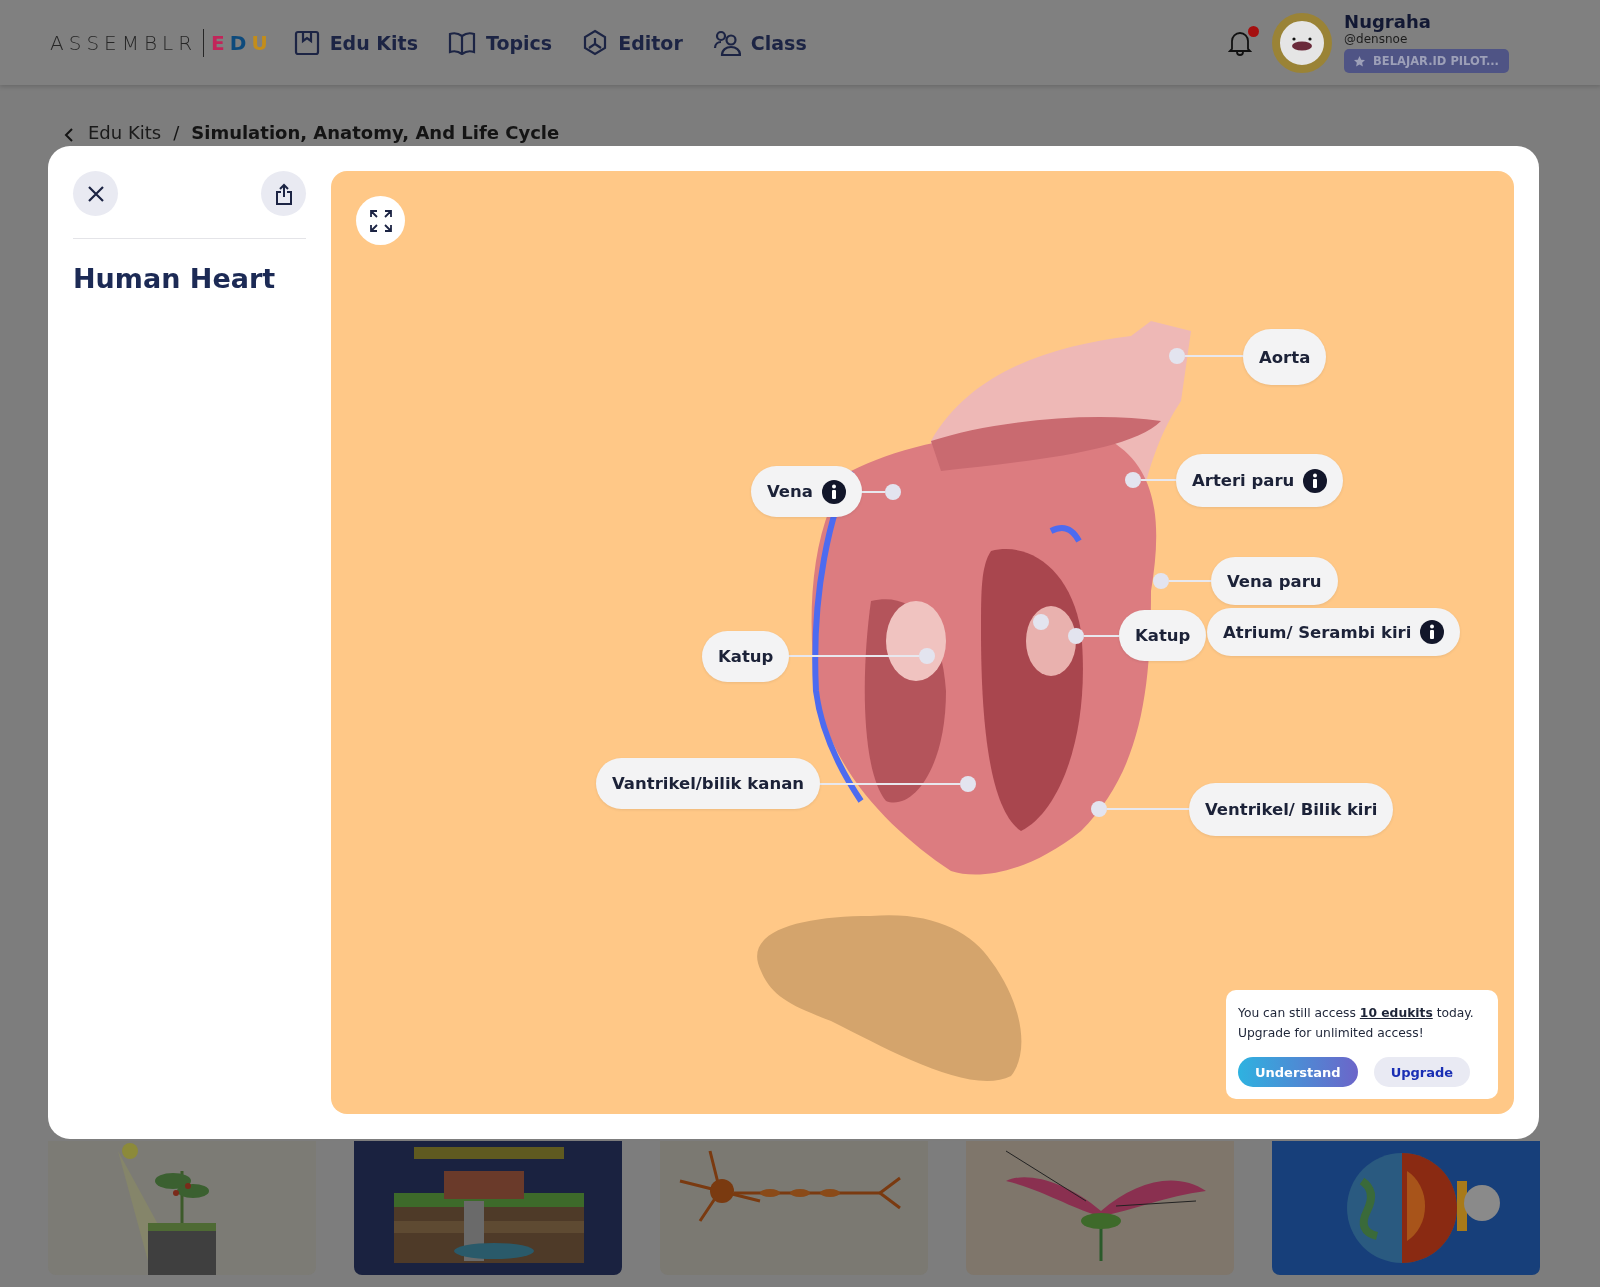 The height and width of the screenshot is (1287, 1600). I want to click on cube-icon, so click(595, 42).